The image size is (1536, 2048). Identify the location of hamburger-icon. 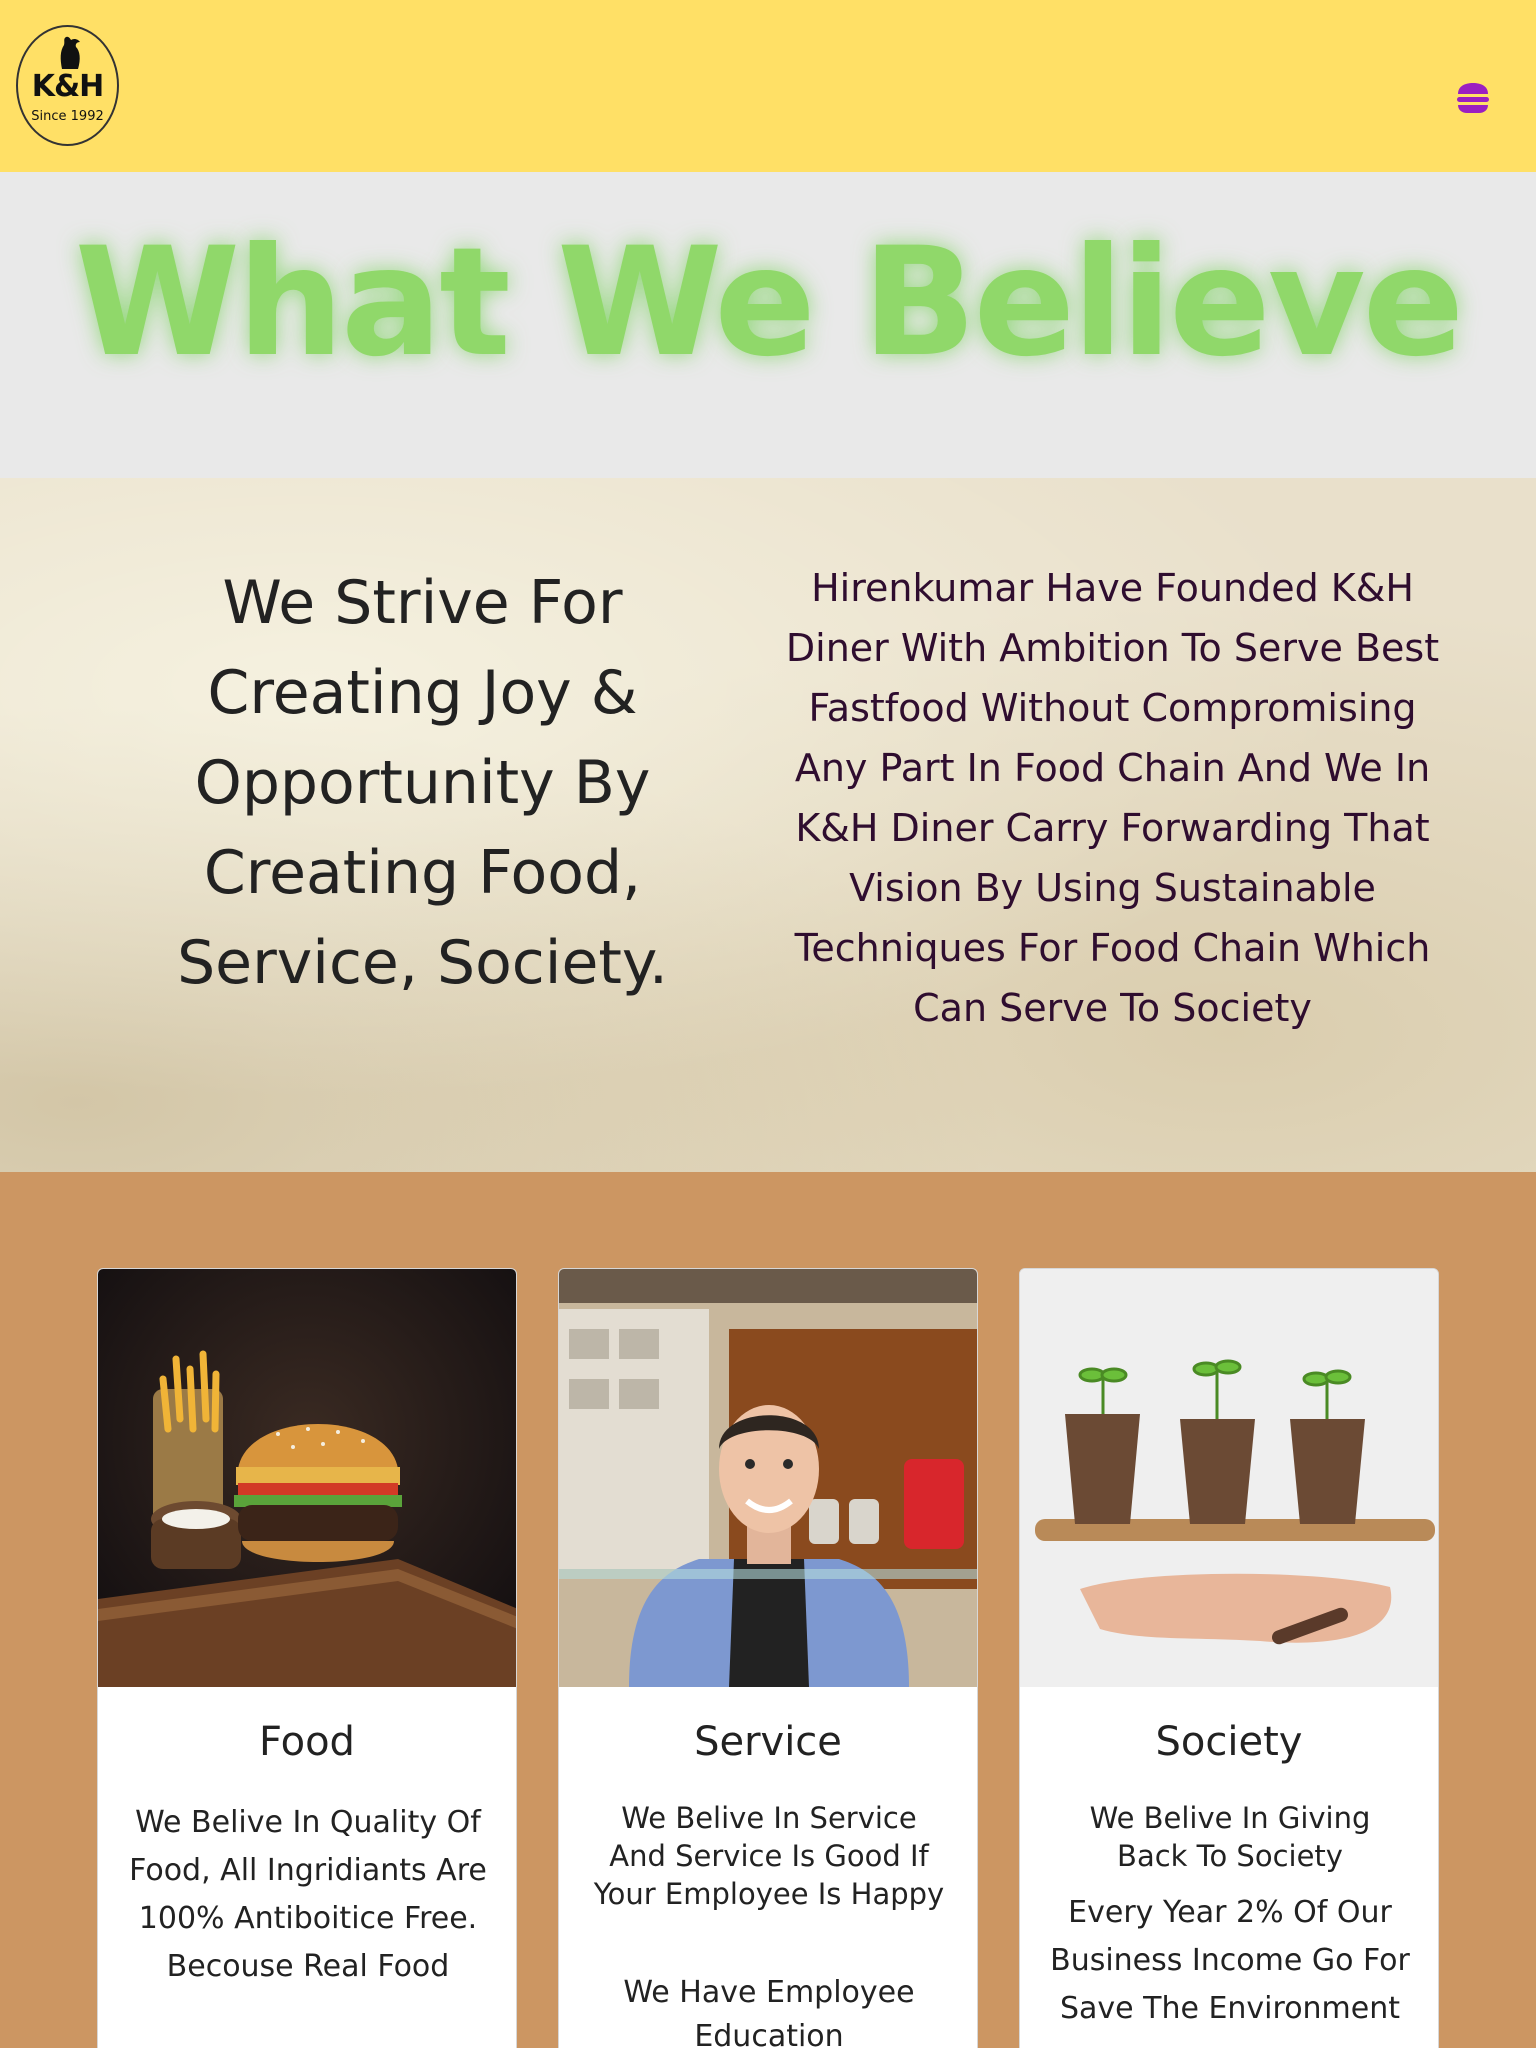
(1473, 98).